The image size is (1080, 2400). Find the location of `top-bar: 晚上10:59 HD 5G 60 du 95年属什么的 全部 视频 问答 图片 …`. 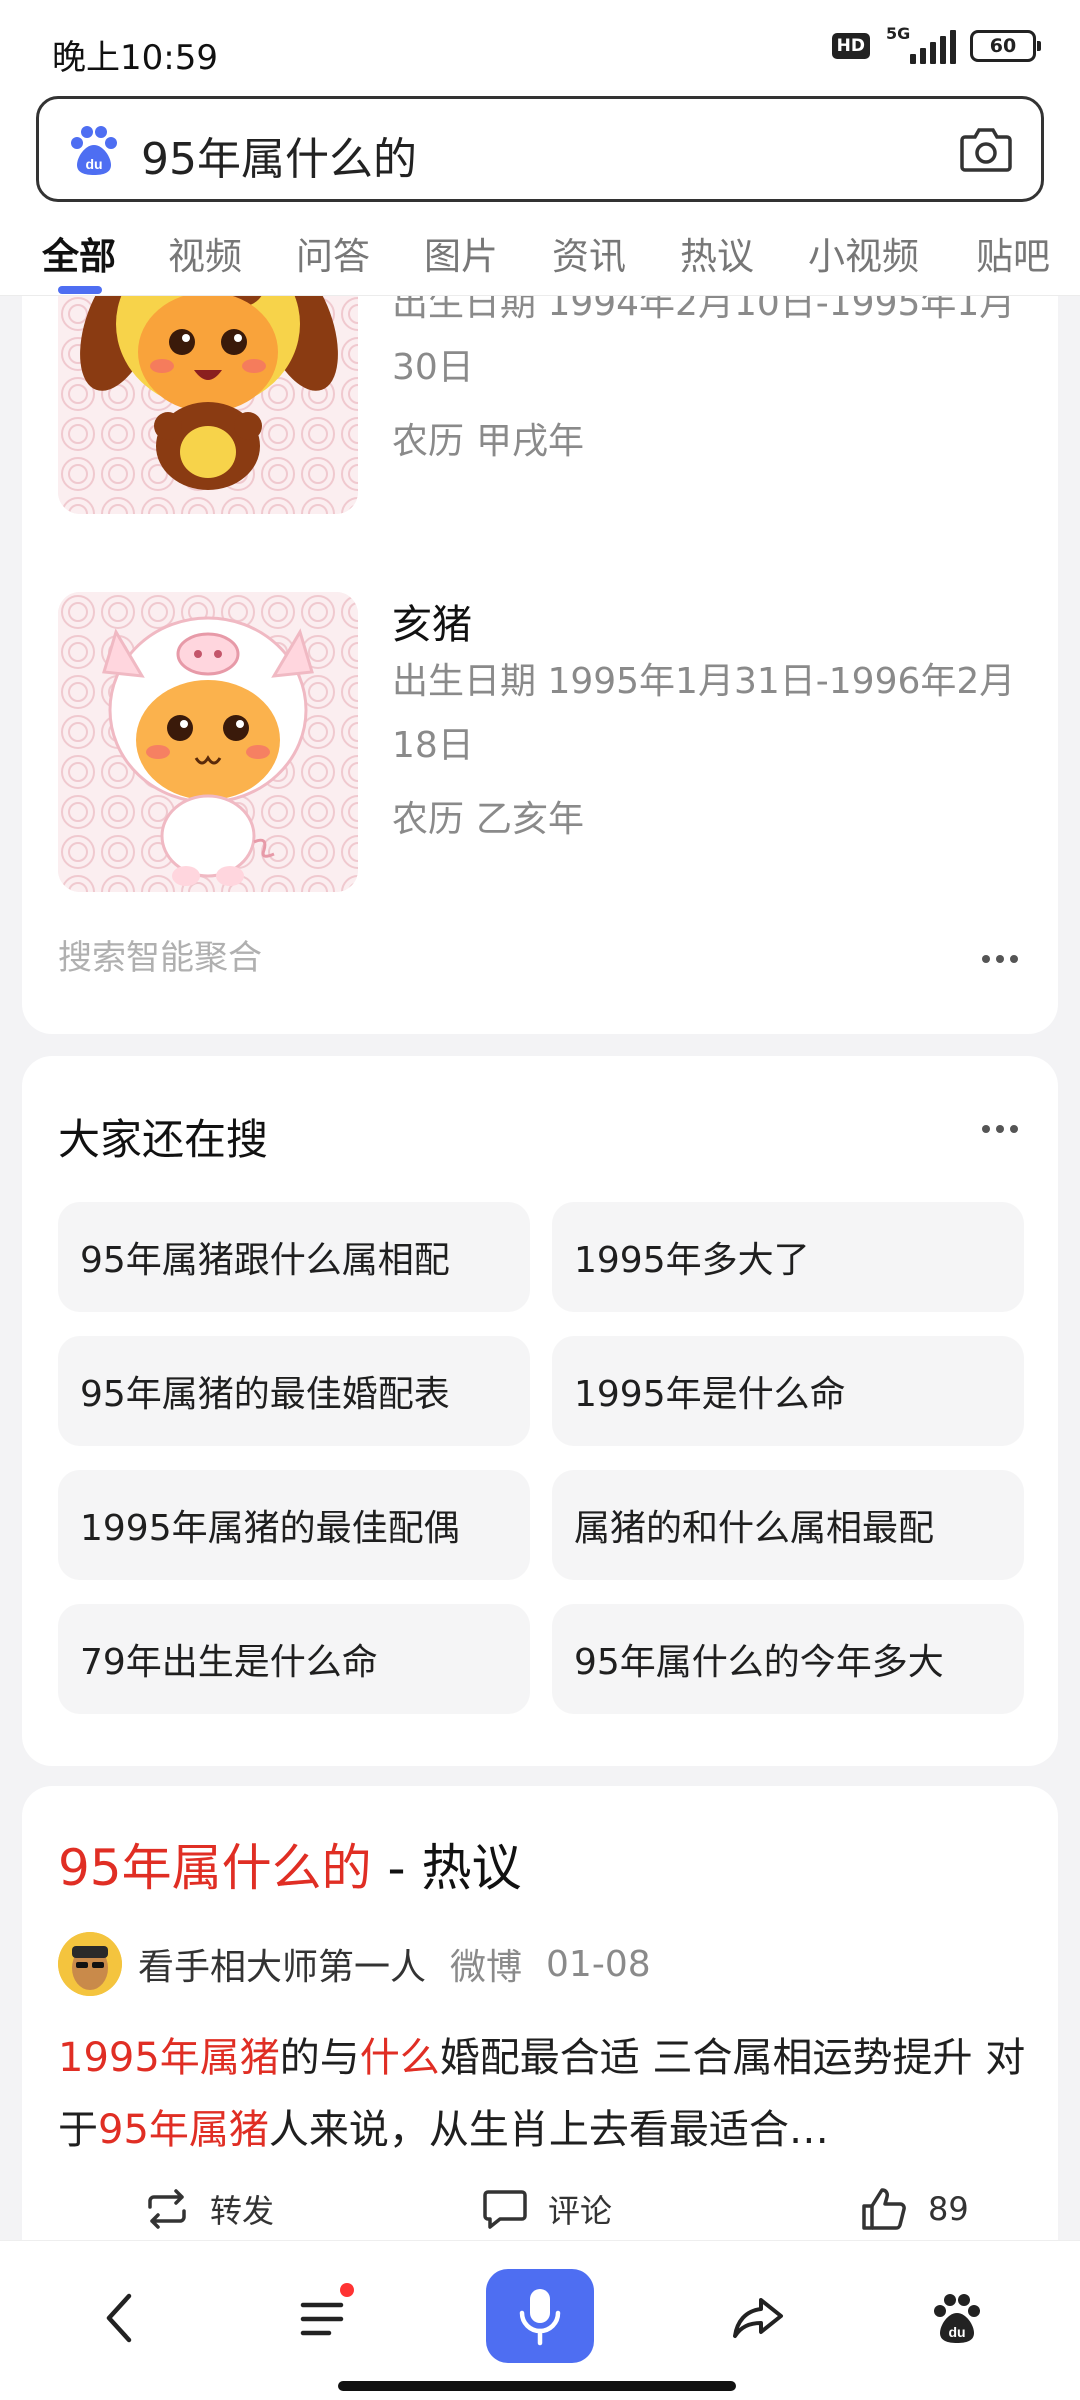

top-bar: 晚上10:59 HD 5G 60 du 95年属什么的 全部 视频 问答 图片 … is located at coordinates (540, 148).